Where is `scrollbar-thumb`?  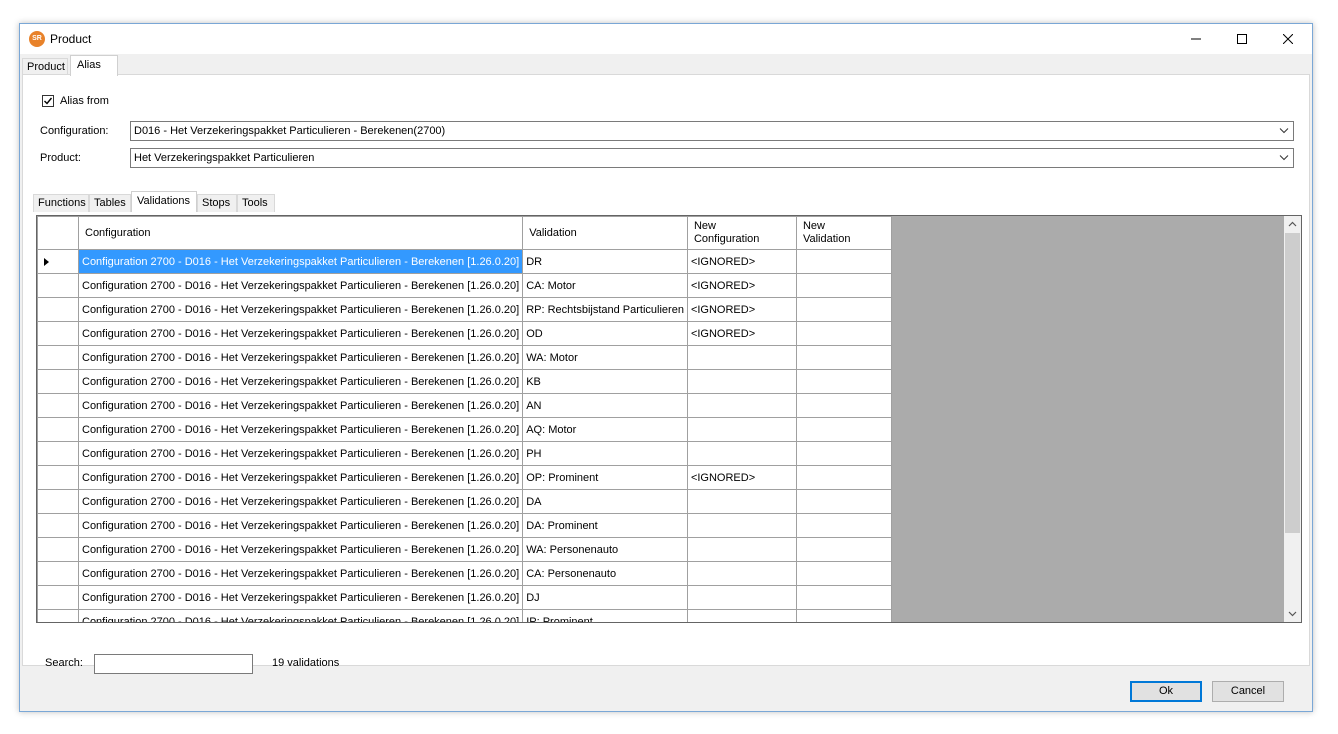
scrollbar-thumb is located at coordinates (1292, 383).